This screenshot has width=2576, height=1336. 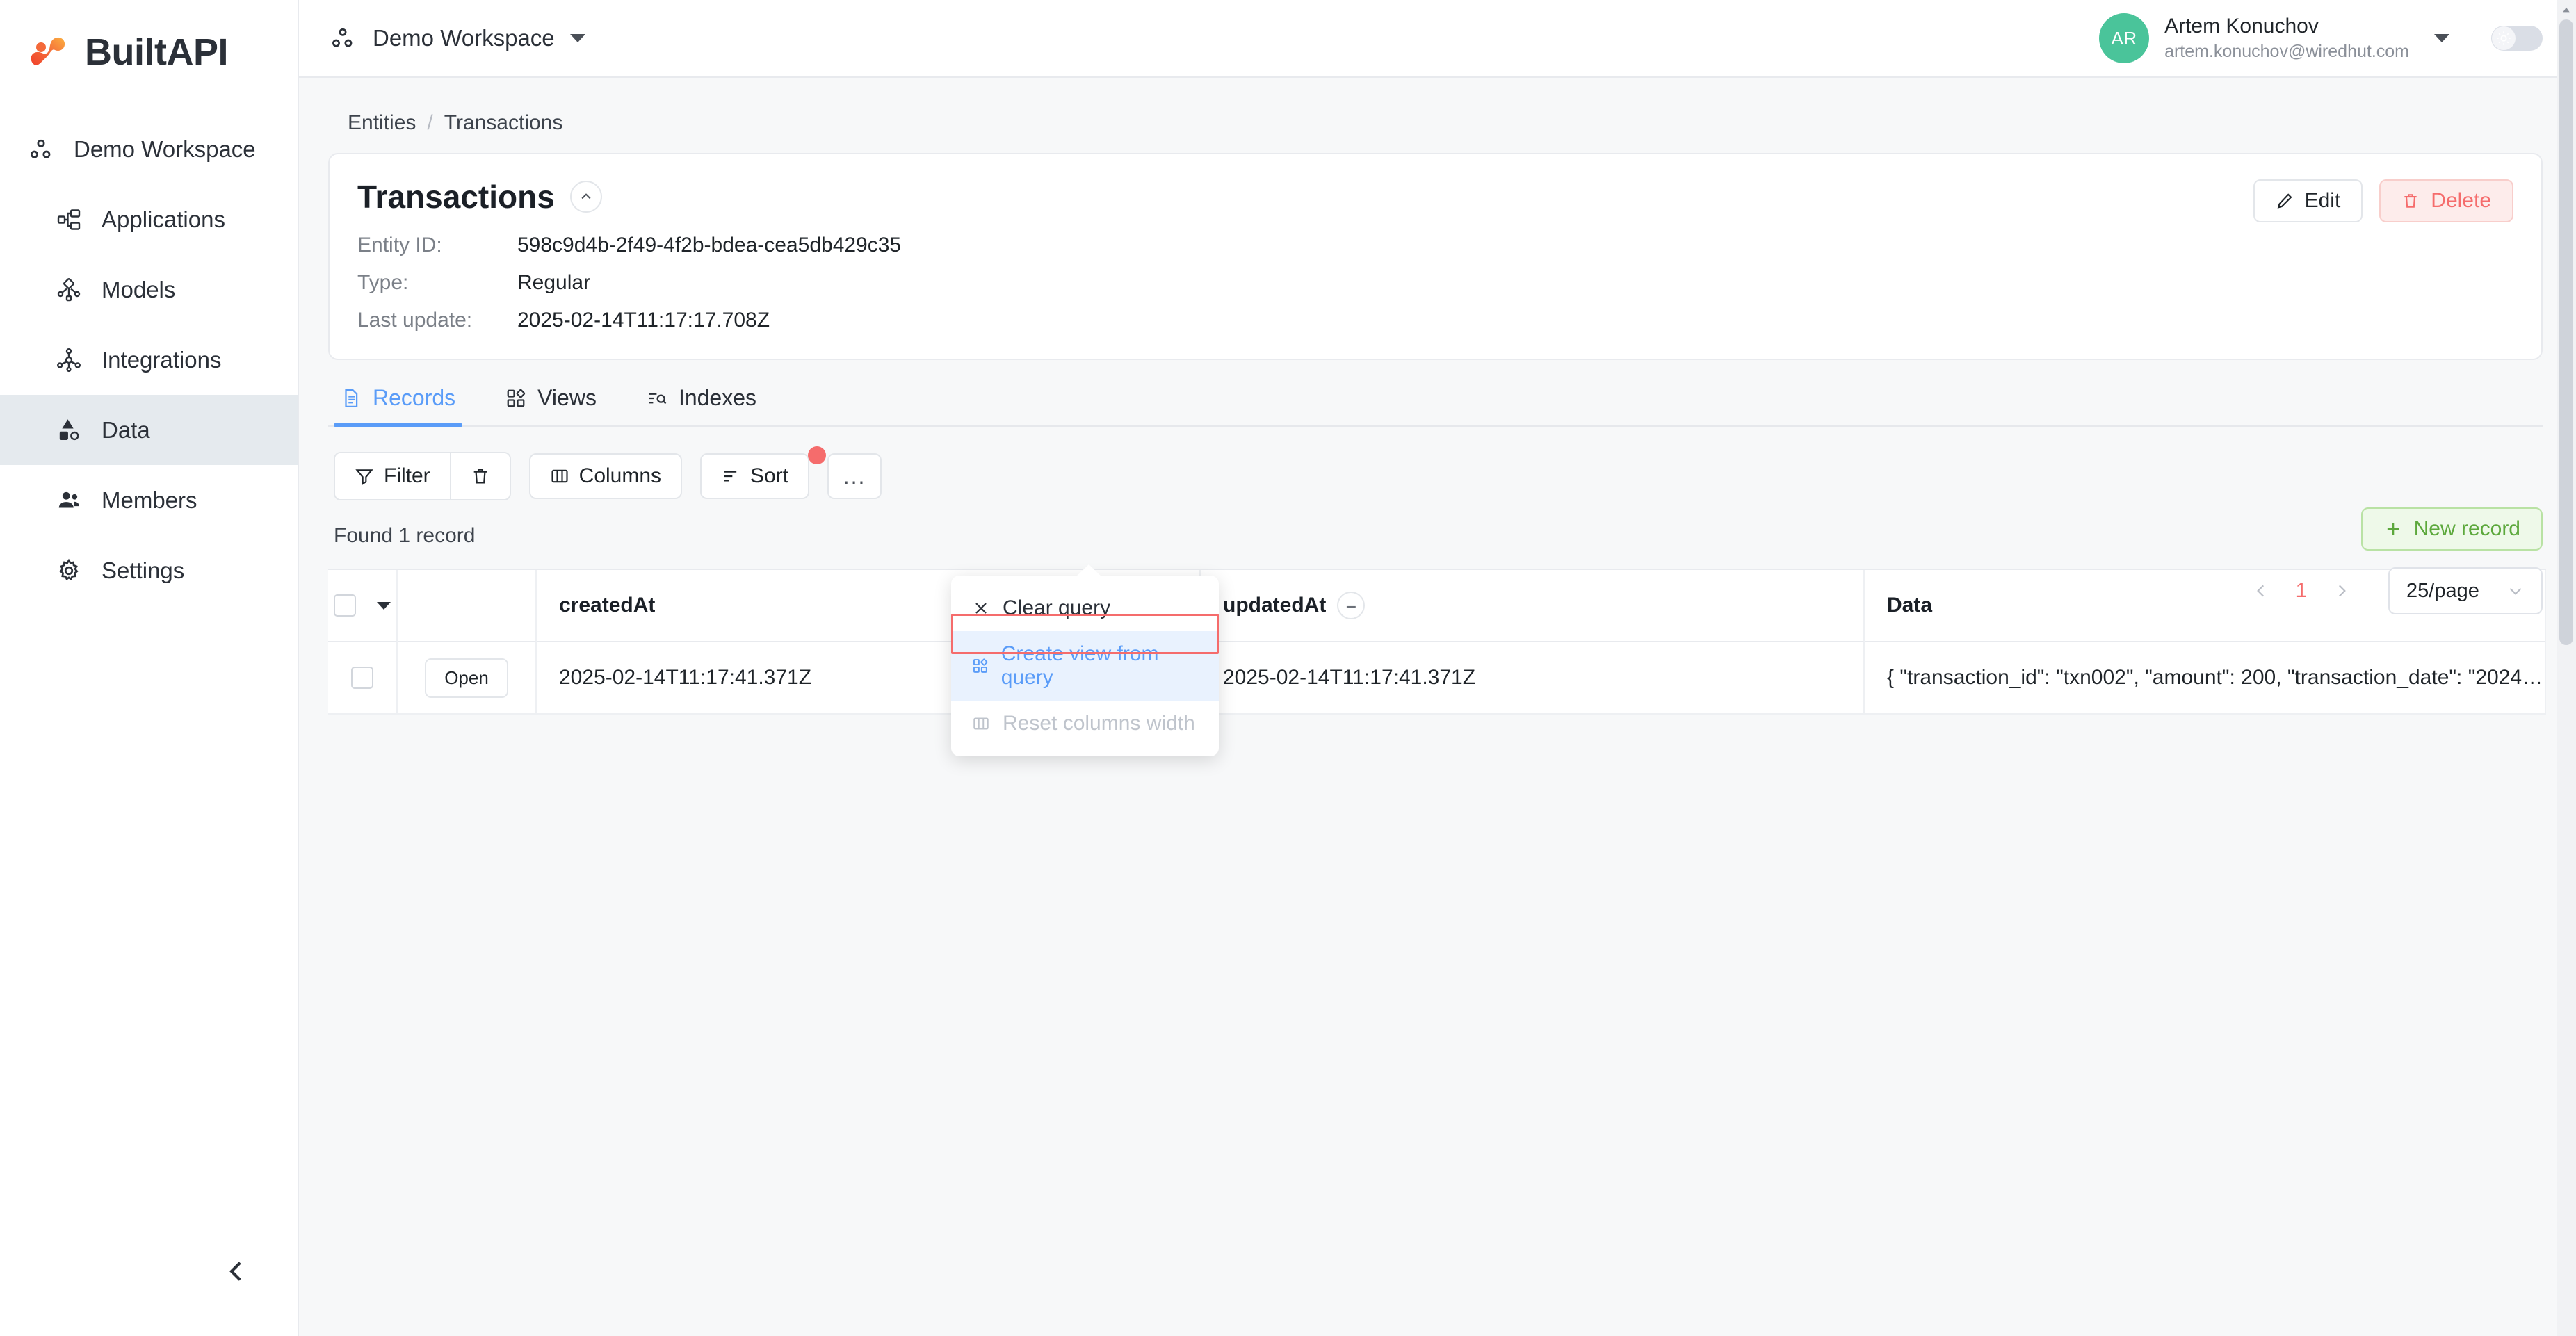 What do you see at coordinates (769, 475) in the screenshot?
I see `sort-button-label: Sort` at bounding box center [769, 475].